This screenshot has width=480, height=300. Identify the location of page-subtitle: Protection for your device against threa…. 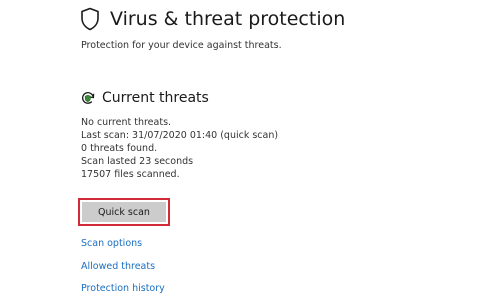
(181, 45).